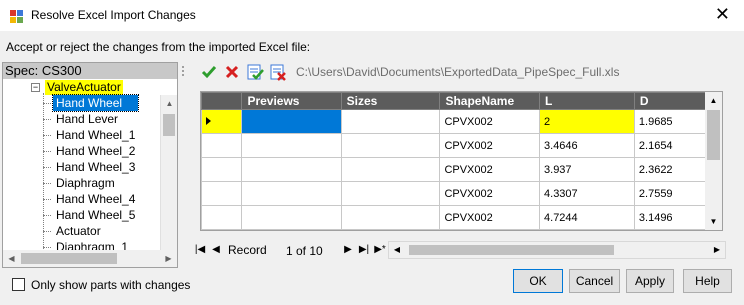 The width and height of the screenshot is (744, 305). I want to click on tree-root-label: ValveActuator, so click(84, 87).